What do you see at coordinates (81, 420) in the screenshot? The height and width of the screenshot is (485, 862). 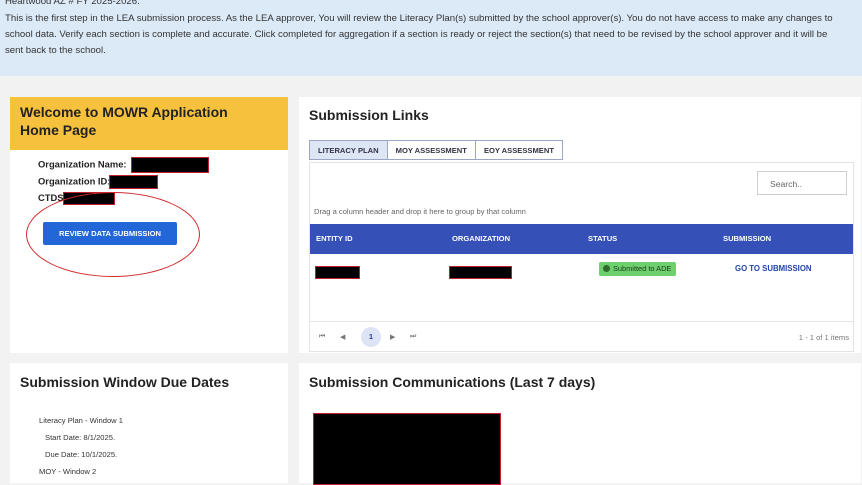 I see `window-label: Literacy Plan - Window 1` at bounding box center [81, 420].